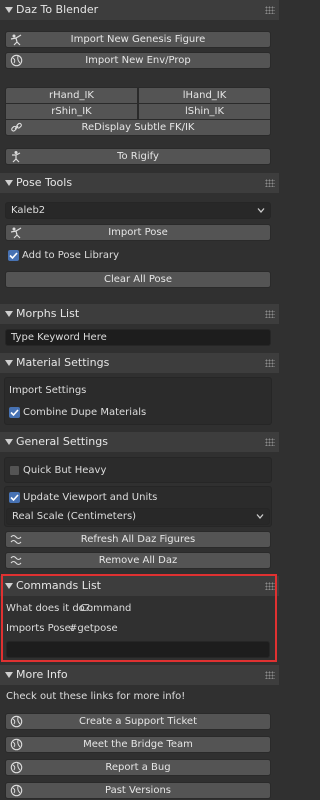  What do you see at coordinates (48, 313) in the screenshot?
I see `panel-title: Morphs List` at bounding box center [48, 313].